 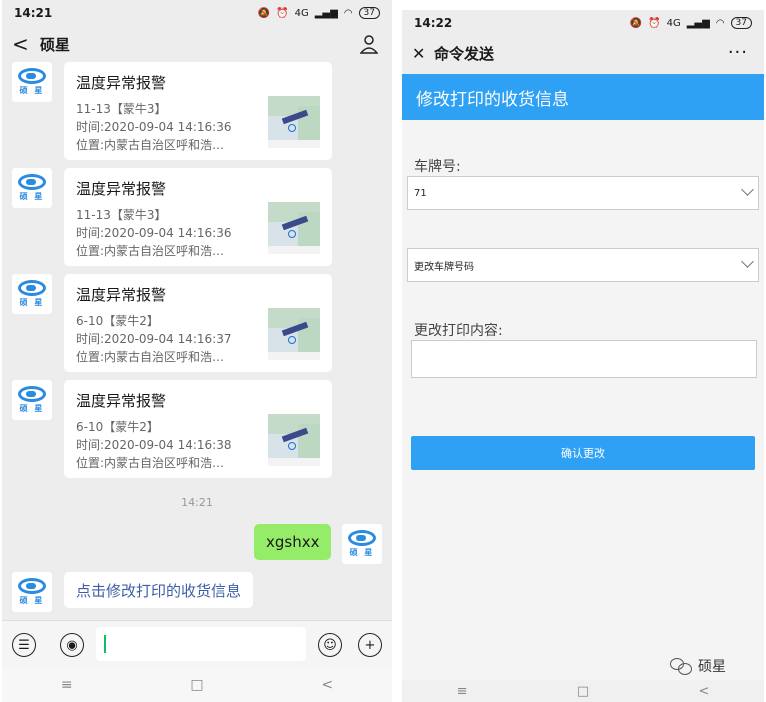 What do you see at coordinates (24, 44) in the screenshot?
I see `back-icon: <` at bounding box center [24, 44].